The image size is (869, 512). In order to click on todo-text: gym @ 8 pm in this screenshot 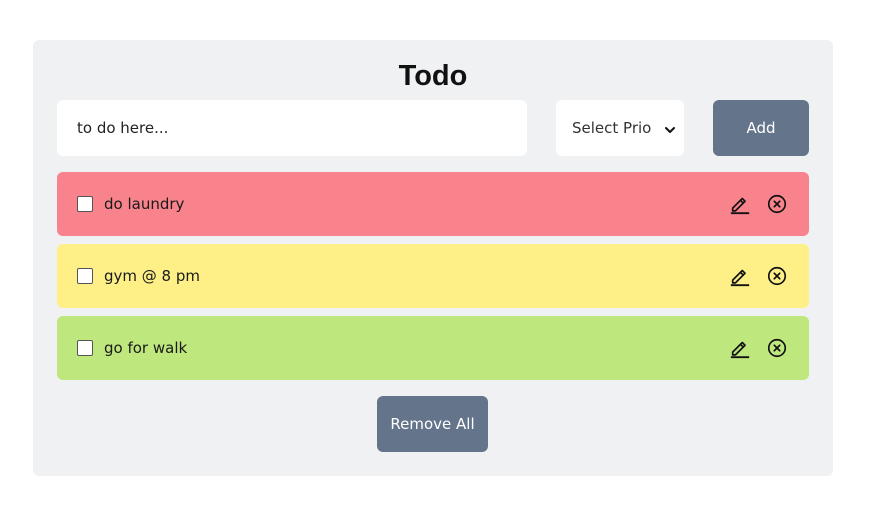, I will do `click(152, 276)`.